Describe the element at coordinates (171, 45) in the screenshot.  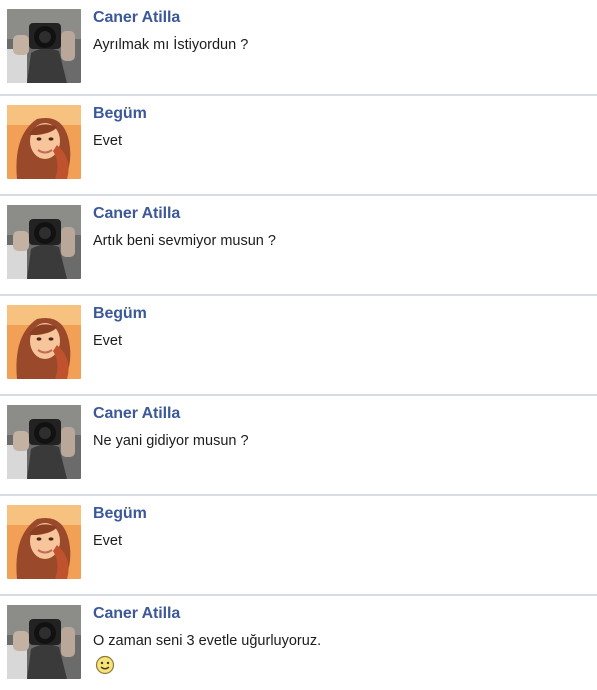
I see `message-text: Ayrılmak mı İstiyordun ?` at that location.